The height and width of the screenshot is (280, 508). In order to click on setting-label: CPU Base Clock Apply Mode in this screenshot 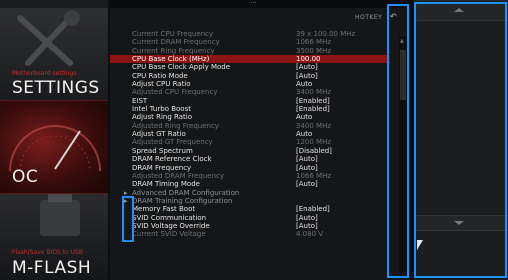, I will do `click(181, 67)`.